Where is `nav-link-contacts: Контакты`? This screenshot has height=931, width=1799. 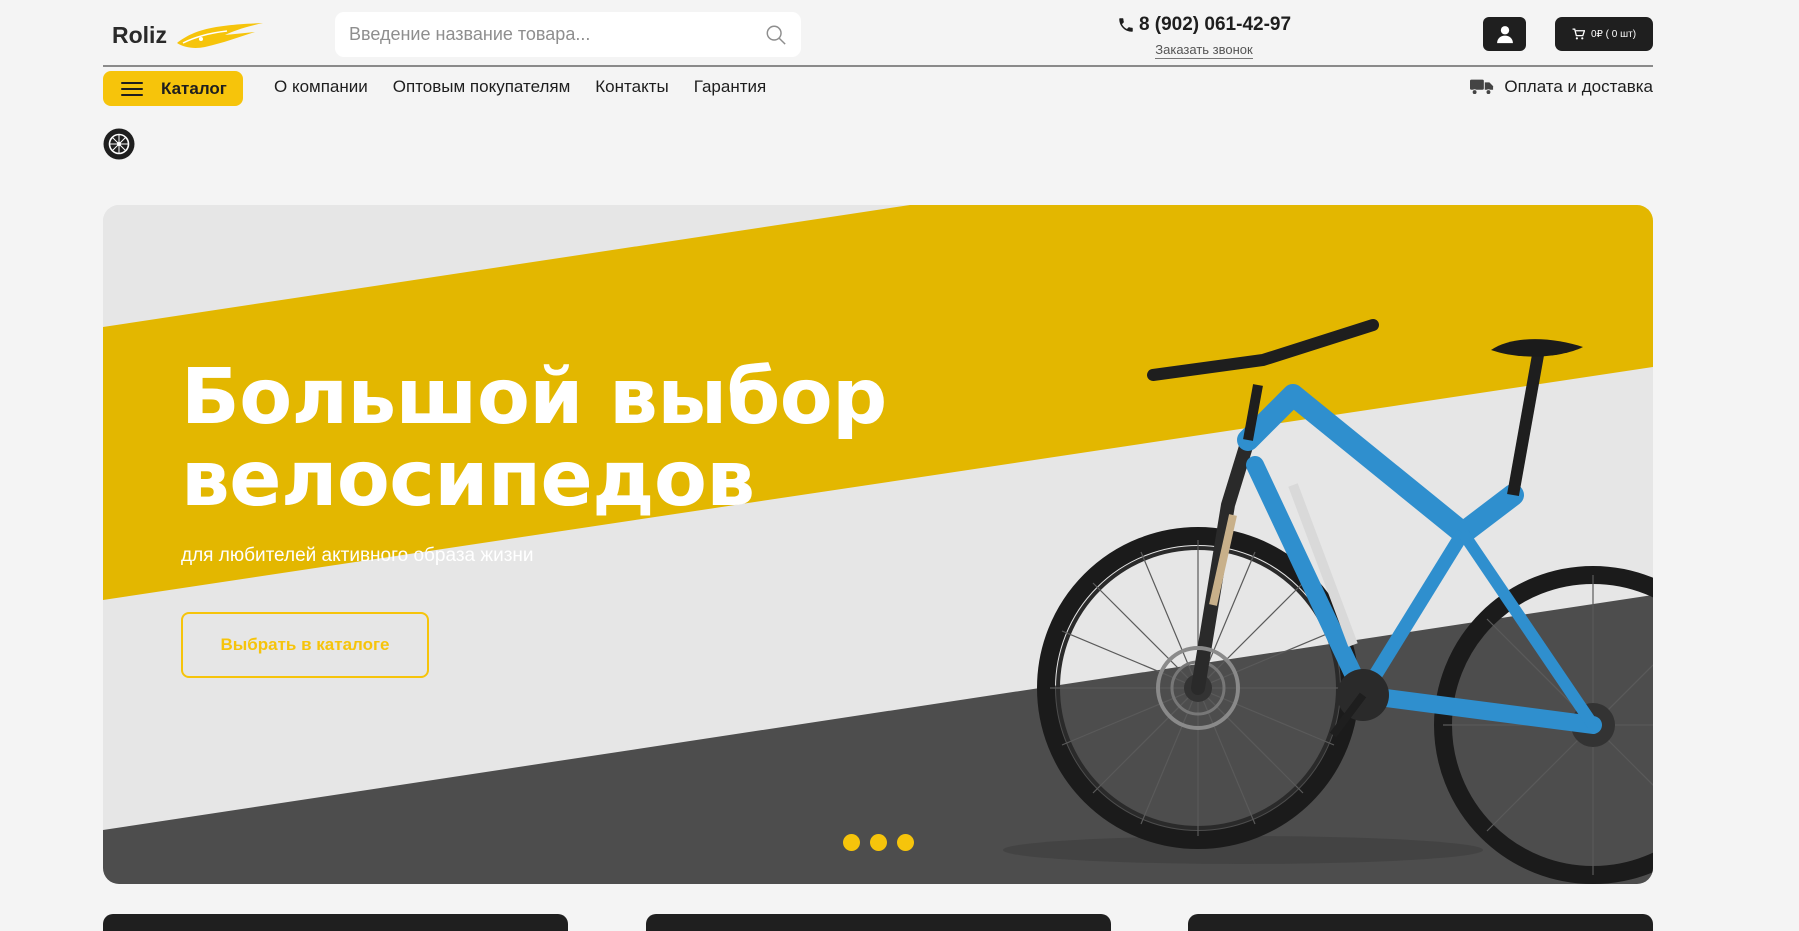
nav-link-contacts: Контакты is located at coordinates (631, 87).